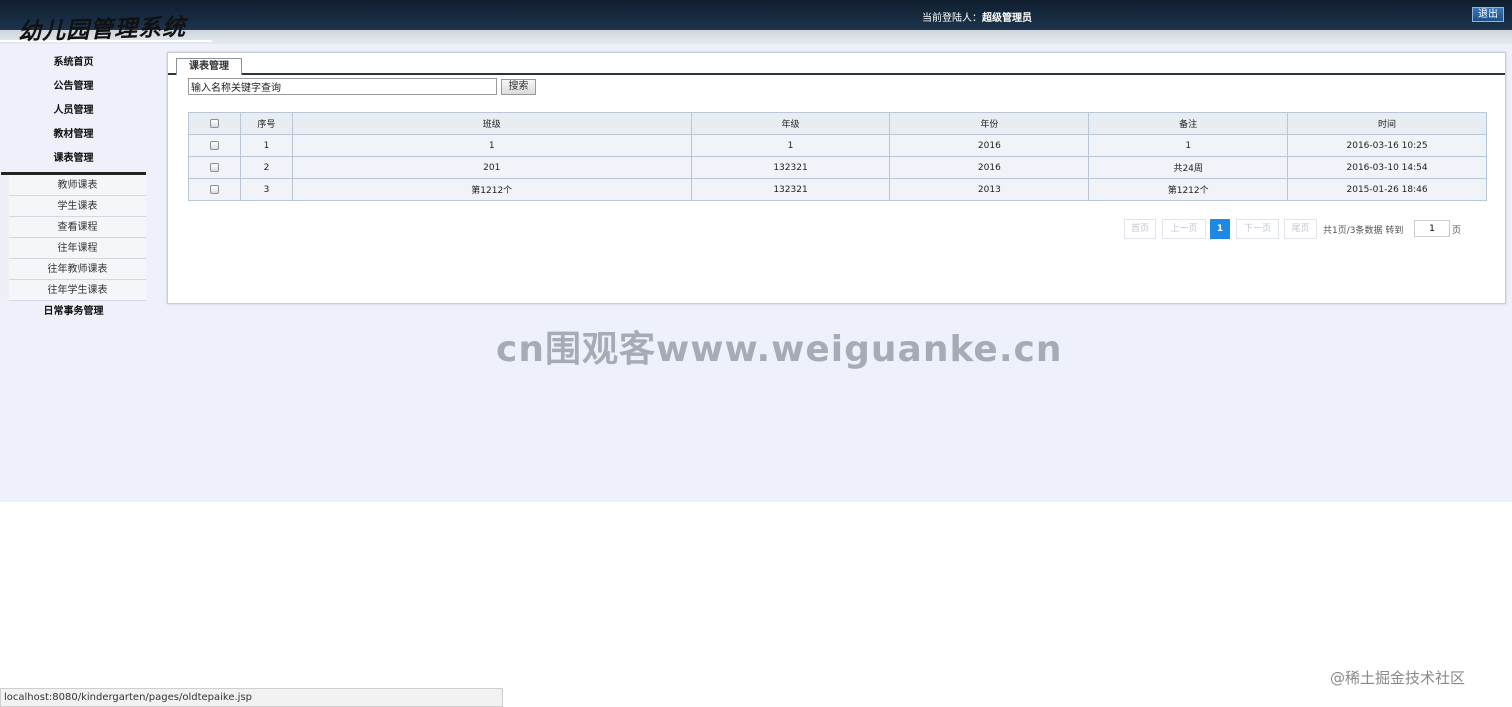 The height and width of the screenshot is (707, 1512). What do you see at coordinates (1353, 231) in the screenshot?
I see `pager-total: 共1页/3条数据` at bounding box center [1353, 231].